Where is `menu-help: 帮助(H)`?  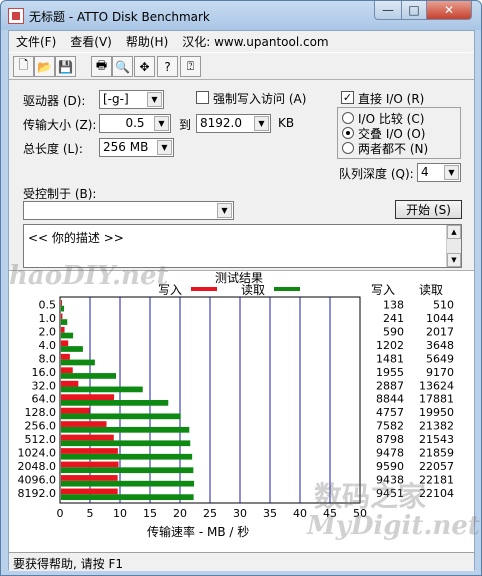 menu-help: 帮助(H) is located at coordinates (147, 41).